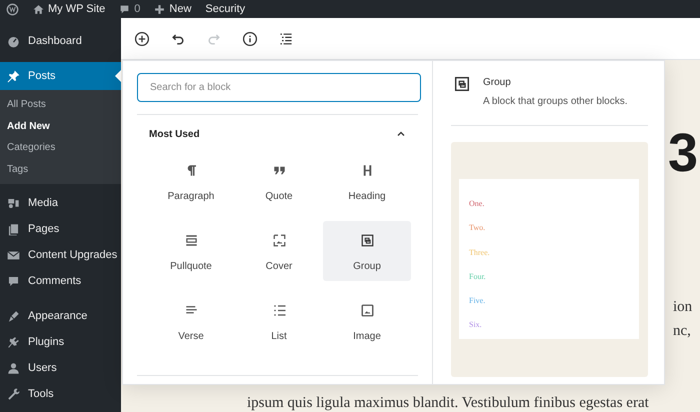 The width and height of the screenshot is (700, 412). I want to click on heading-text: 3, so click(683, 153).